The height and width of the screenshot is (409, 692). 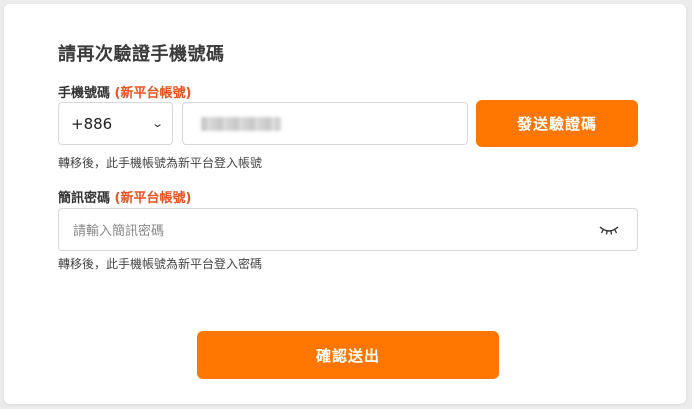 I want to click on sms-code-input: 請輸入簡訊密碼, so click(x=348, y=229).